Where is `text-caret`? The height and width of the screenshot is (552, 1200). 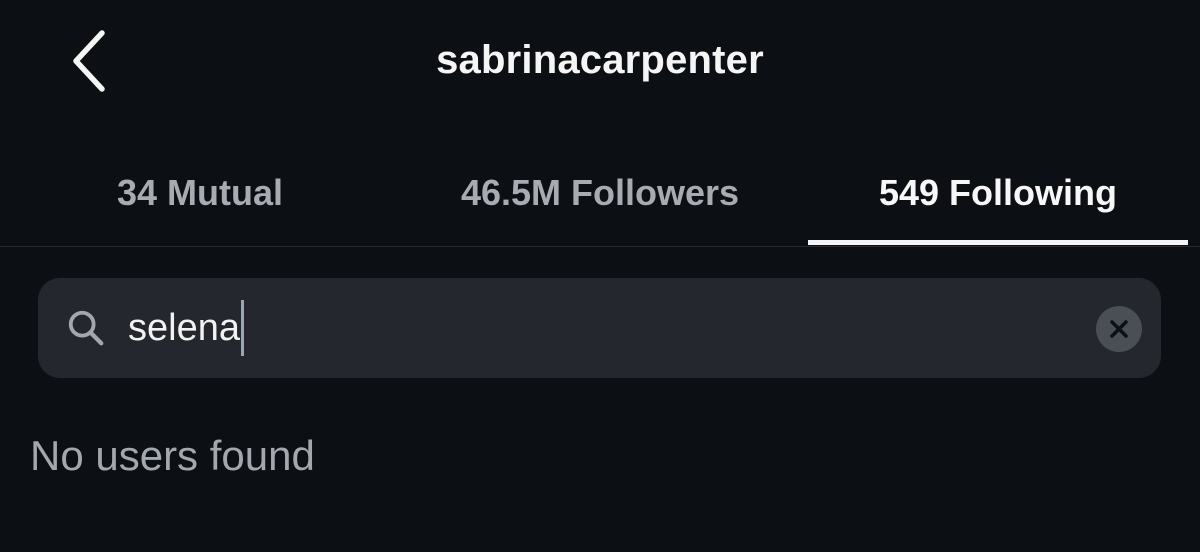 text-caret is located at coordinates (242, 328).